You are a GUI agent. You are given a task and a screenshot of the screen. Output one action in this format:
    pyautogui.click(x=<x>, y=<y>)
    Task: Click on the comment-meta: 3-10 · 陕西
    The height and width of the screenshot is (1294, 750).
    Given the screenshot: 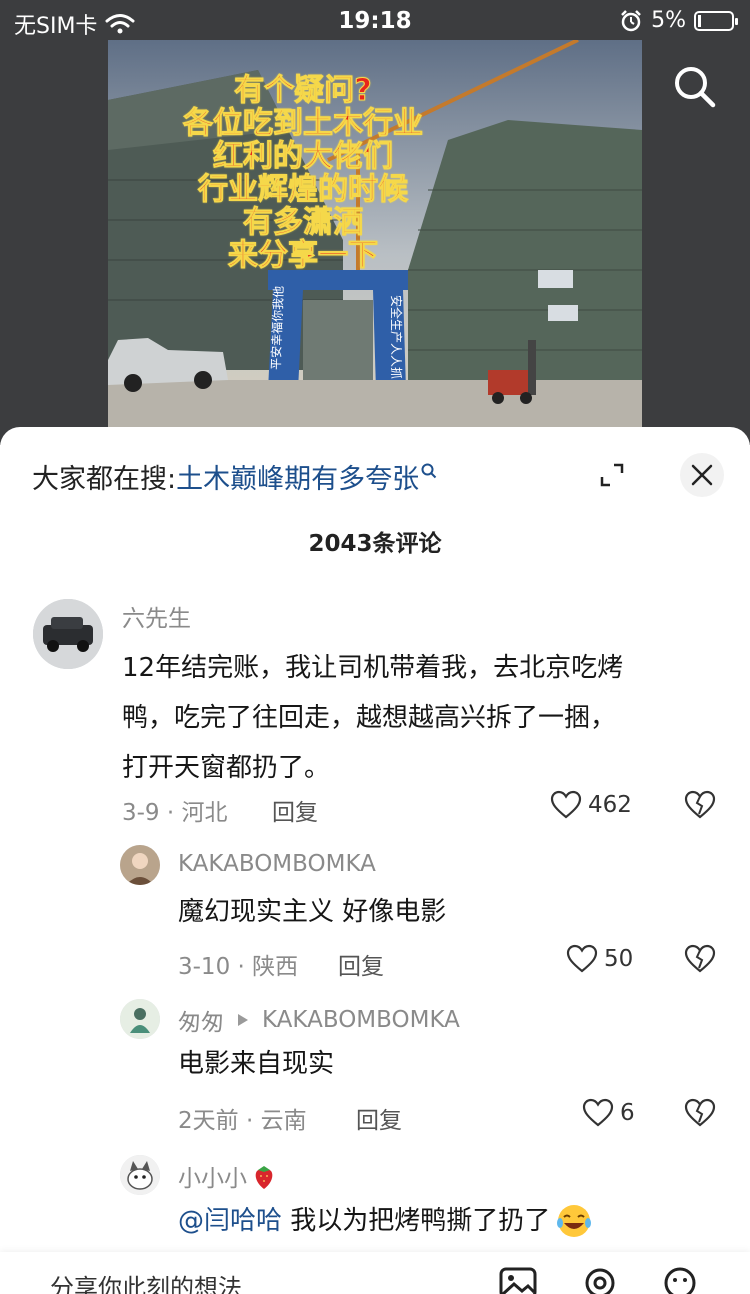 What is the action you would take?
    pyautogui.click(x=238, y=967)
    